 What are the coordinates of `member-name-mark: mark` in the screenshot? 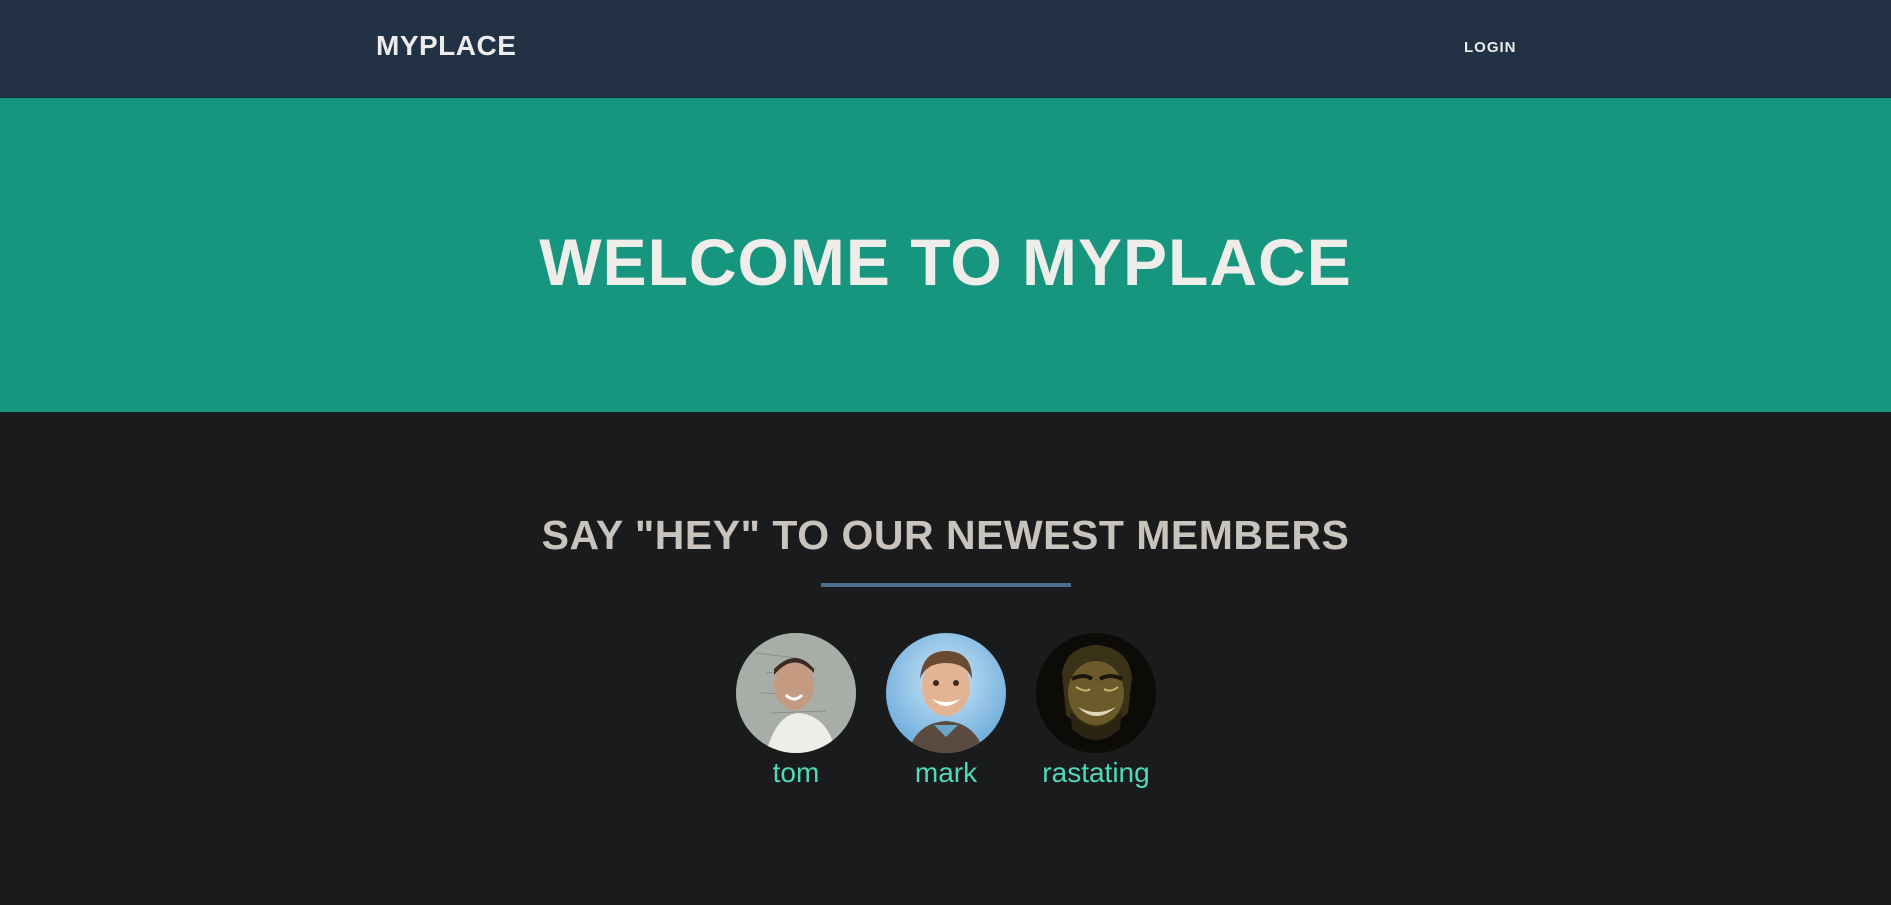 It's located at (946, 773).